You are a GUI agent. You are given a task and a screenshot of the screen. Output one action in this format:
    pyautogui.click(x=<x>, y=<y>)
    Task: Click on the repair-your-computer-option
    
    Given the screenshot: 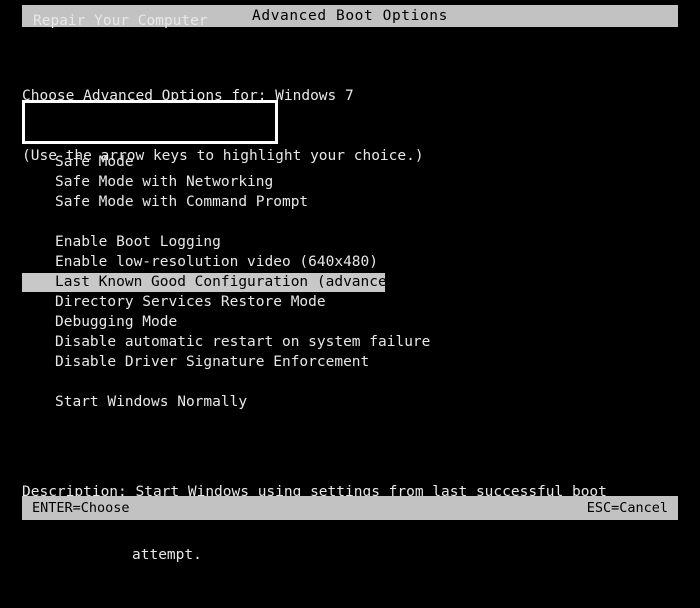 What is the action you would take?
    pyautogui.click(x=150, y=122)
    